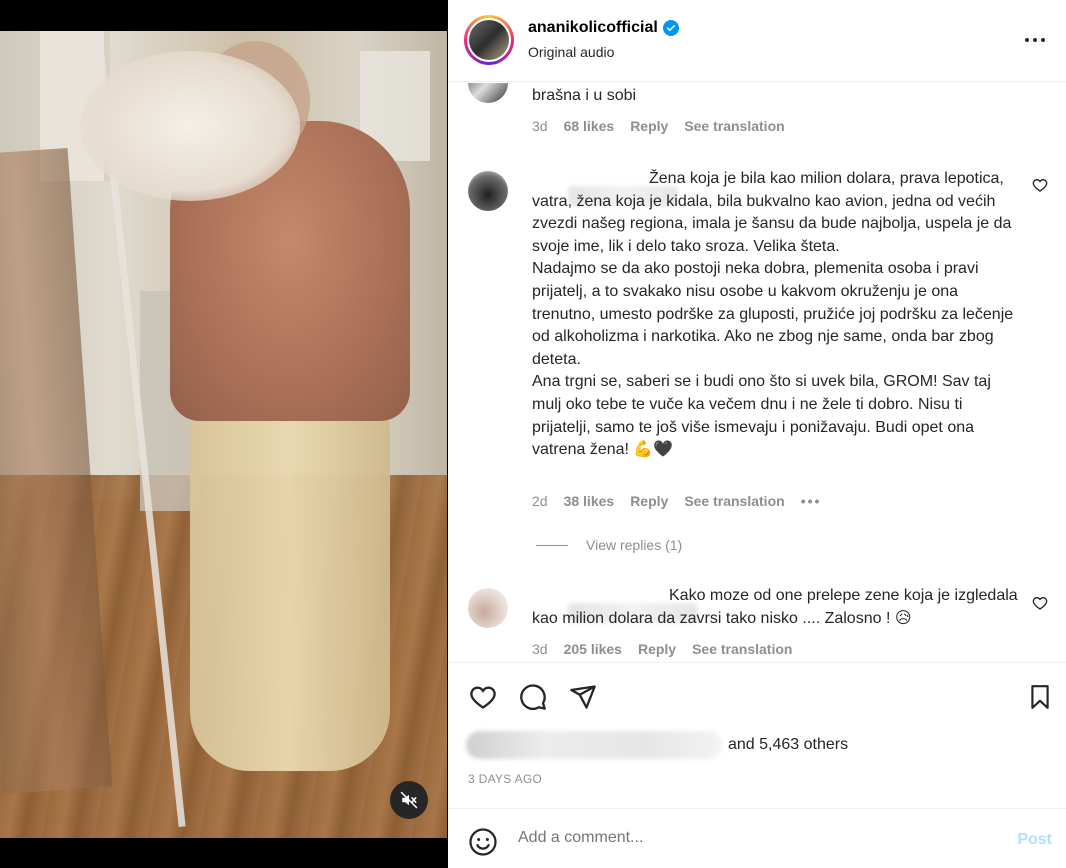 Image resolution: width=1066 pixels, height=868 pixels. What do you see at coordinates (505, 779) in the screenshot?
I see `post-date: 3 DAYS AGO` at bounding box center [505, 779].